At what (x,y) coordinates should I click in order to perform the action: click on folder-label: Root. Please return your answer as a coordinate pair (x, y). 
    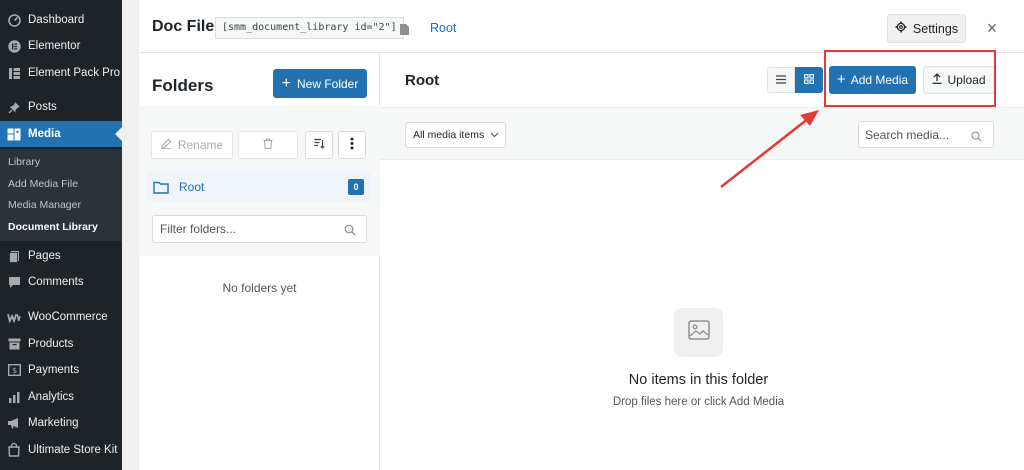
    Looking at the image, I should click on (192, 187).